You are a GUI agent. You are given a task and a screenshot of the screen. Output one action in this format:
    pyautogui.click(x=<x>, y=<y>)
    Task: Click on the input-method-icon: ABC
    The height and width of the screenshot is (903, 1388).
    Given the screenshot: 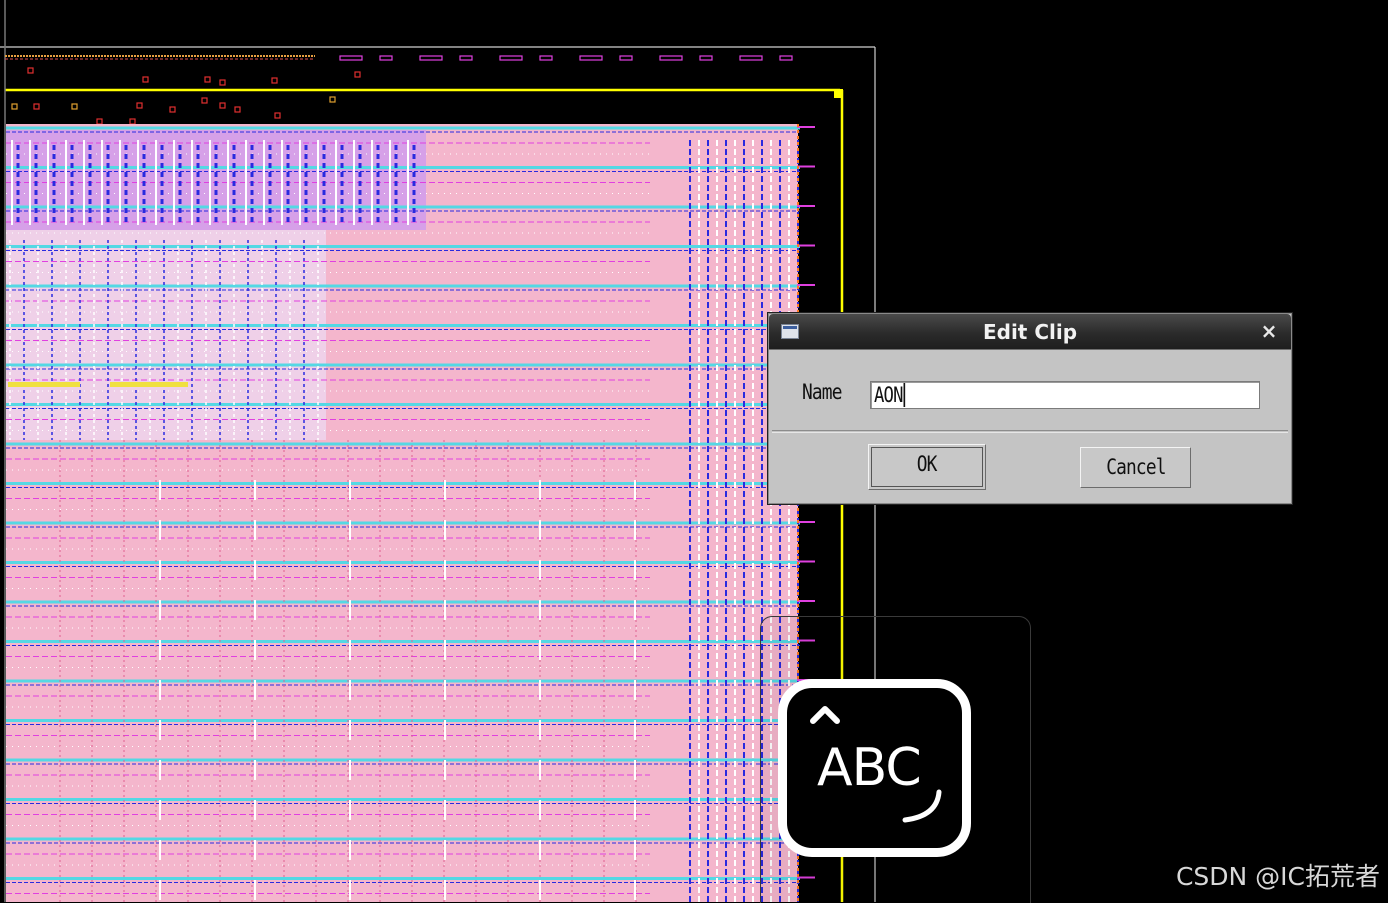 What is the action you would take?
    pyautogui.click(x=874, y=768)
    